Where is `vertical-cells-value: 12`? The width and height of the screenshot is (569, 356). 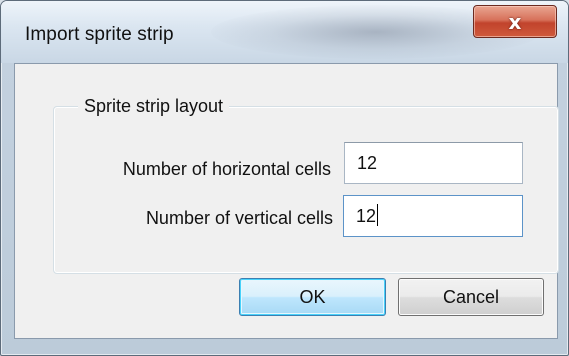
vertical-cells-value: 12 is located at coordinates (366, 216).